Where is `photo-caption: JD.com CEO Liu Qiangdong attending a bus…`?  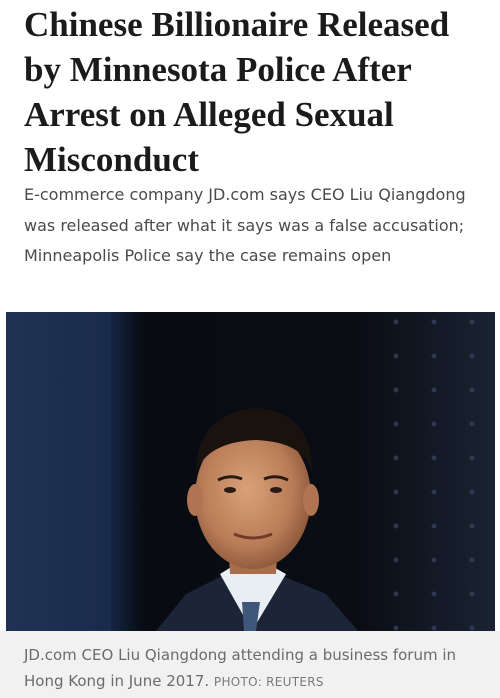
photo-caption: JD.com CEO Liu Qiangdong attending a bus… is located at coordinates (250, 664).